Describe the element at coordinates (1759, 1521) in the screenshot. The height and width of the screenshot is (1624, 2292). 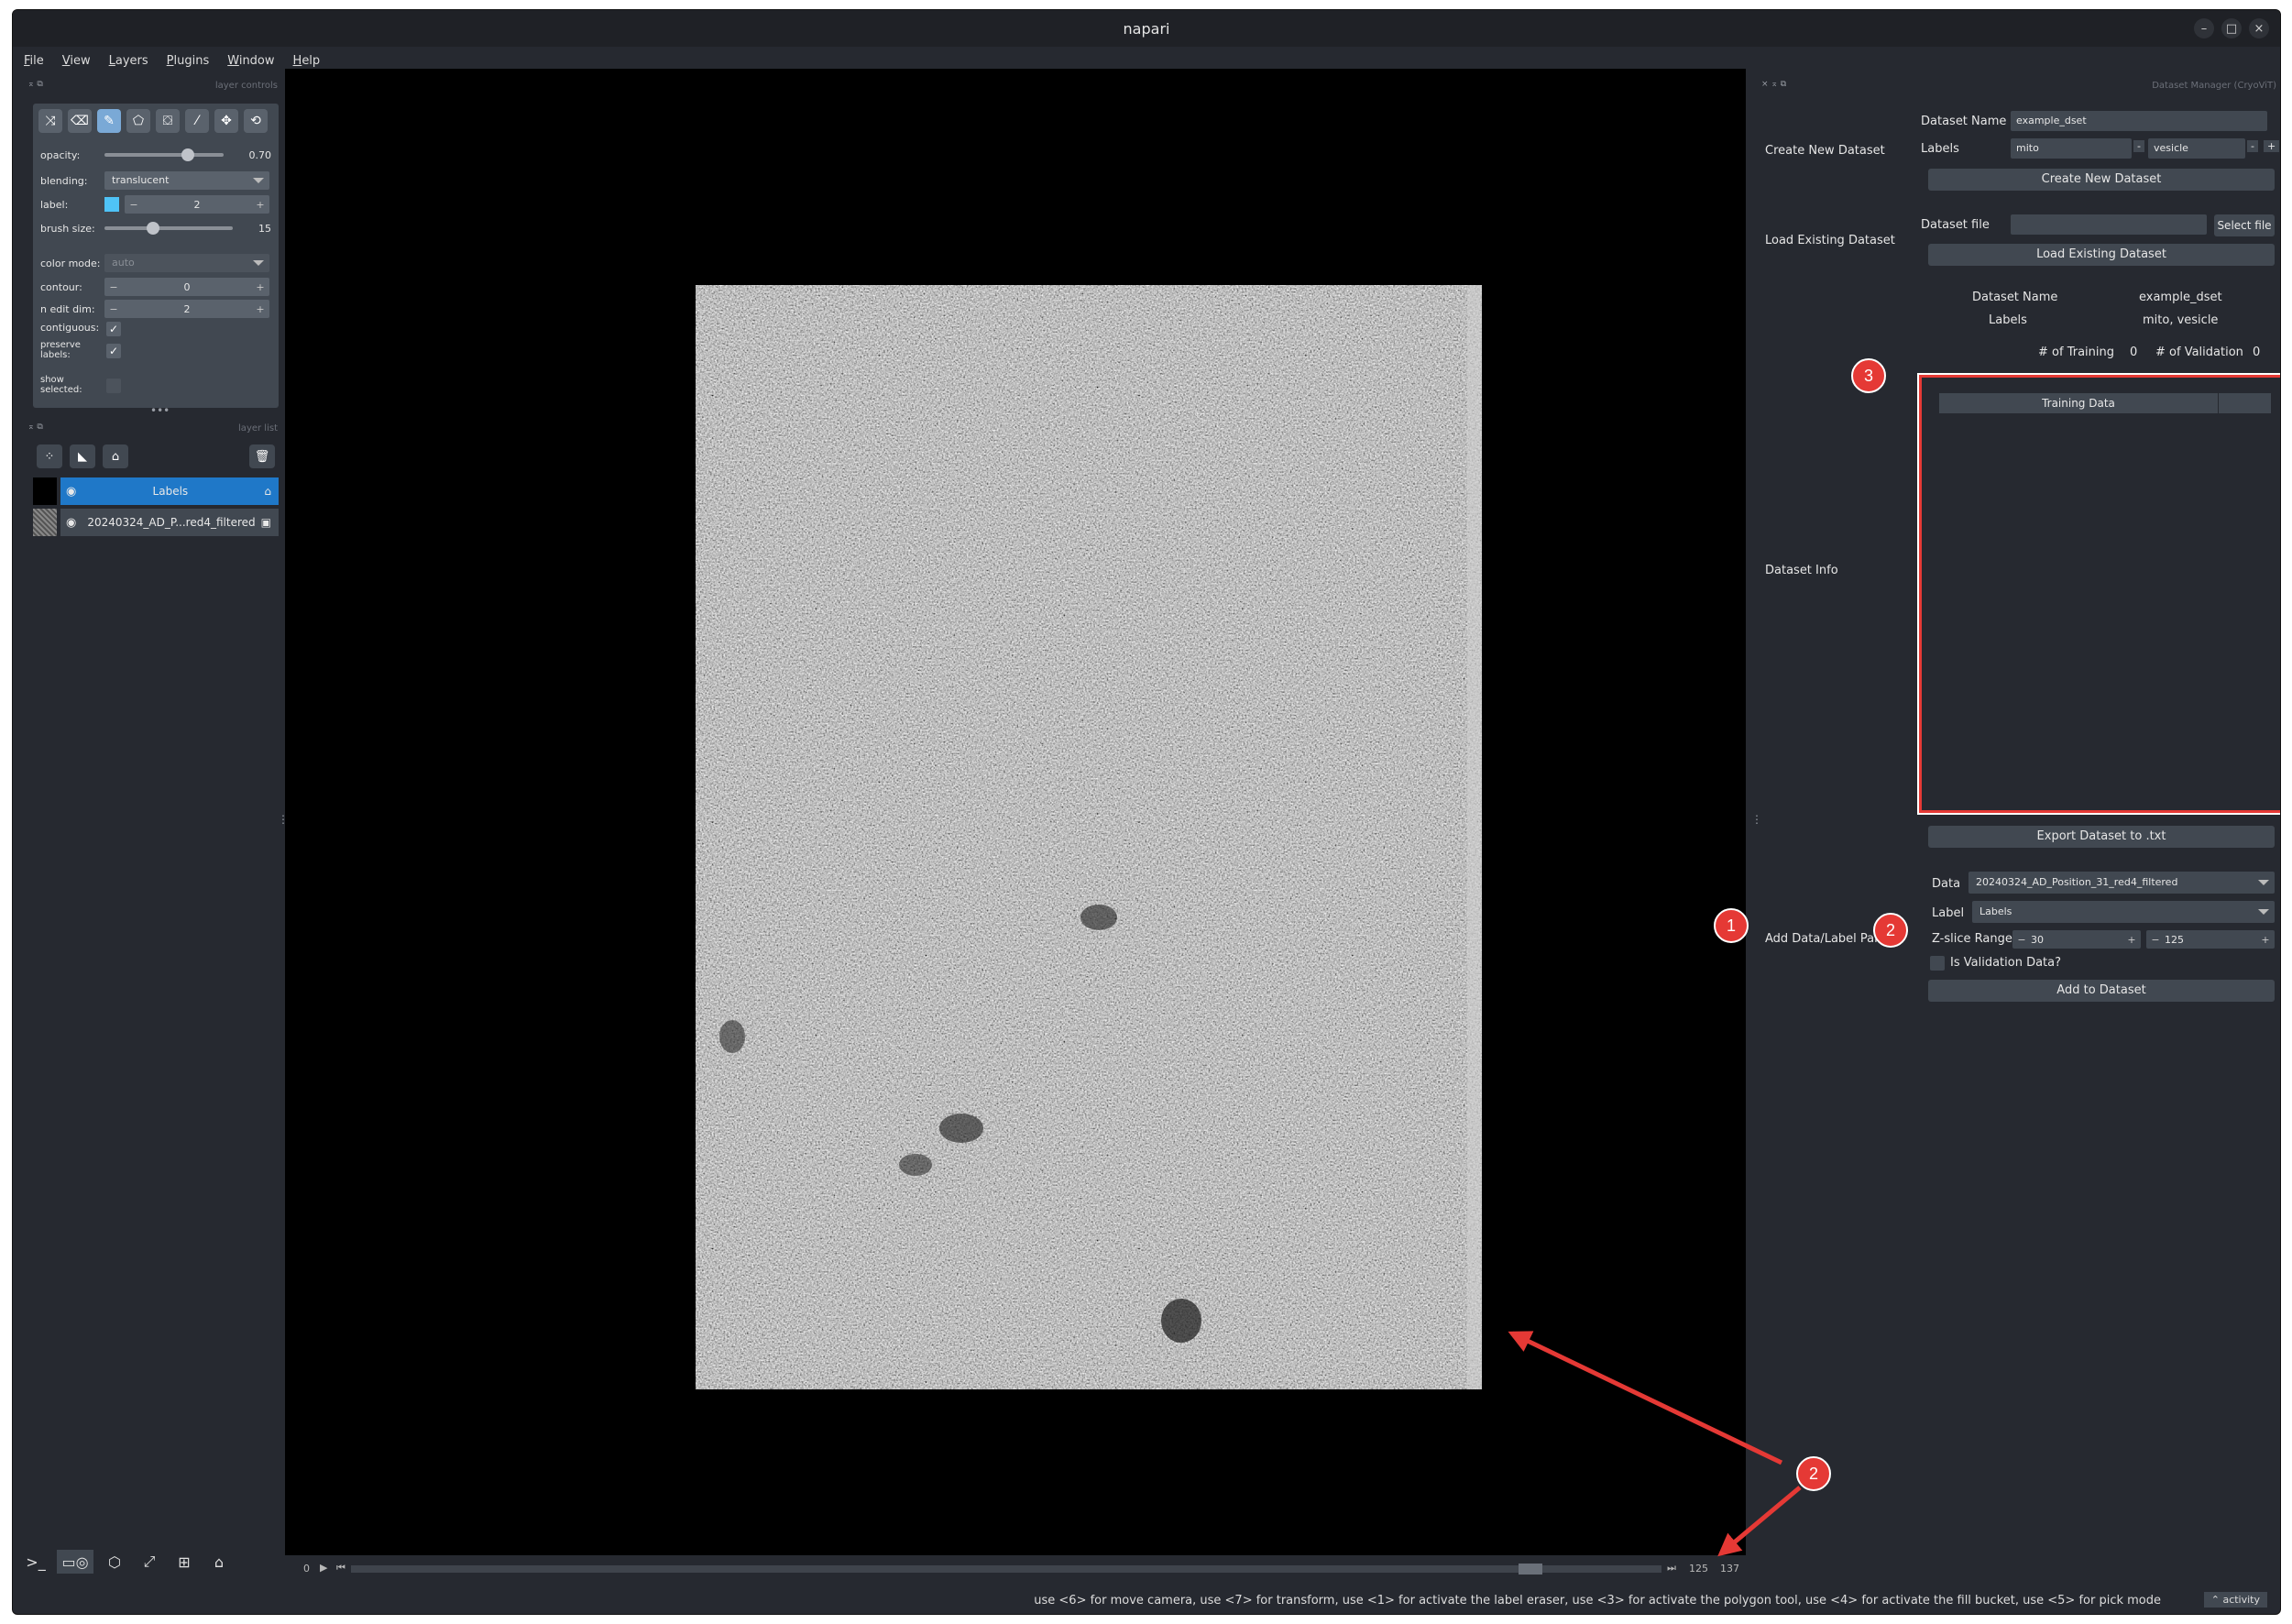
I see `arrow-to-slider` at that location.